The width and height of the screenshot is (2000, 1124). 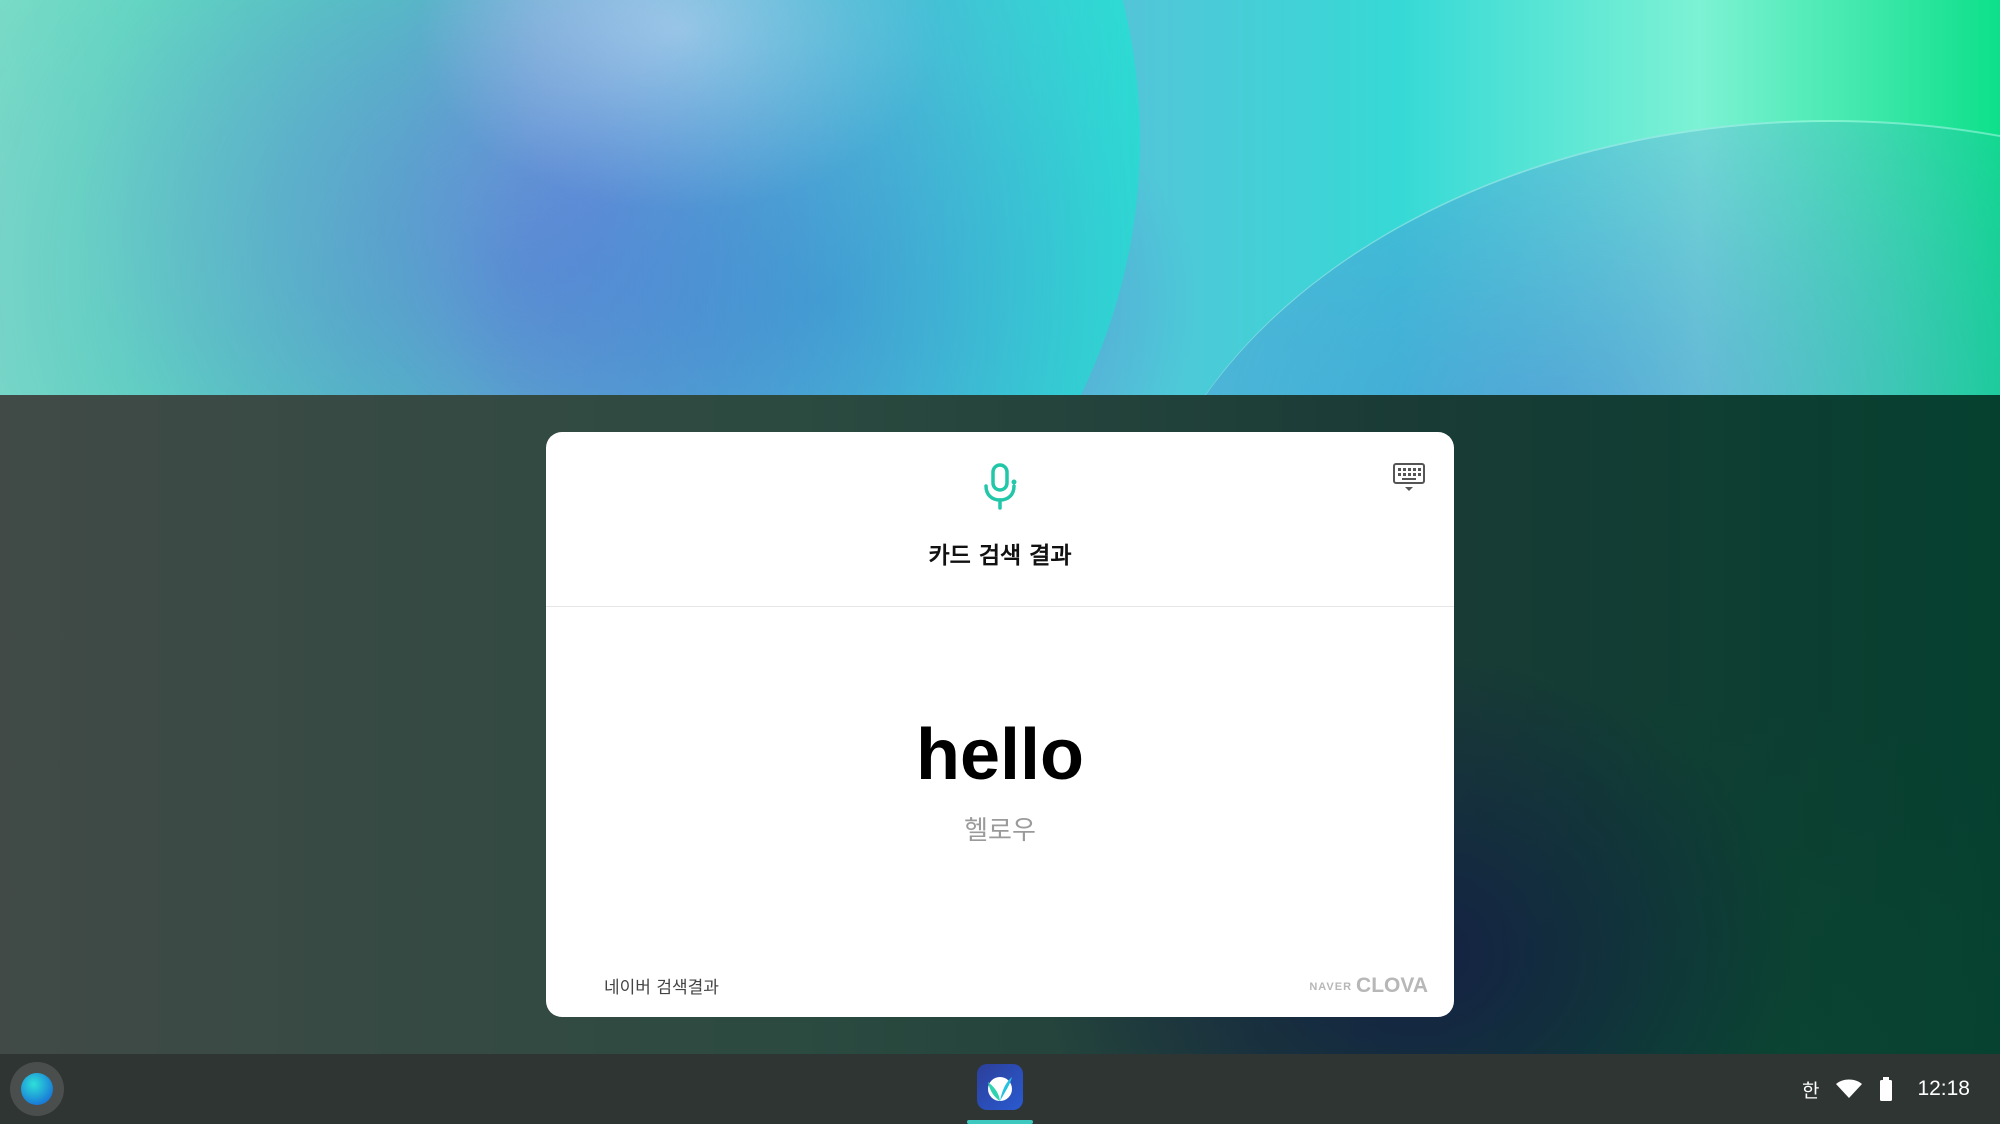 What do you see at coordinates (999, 755) in the screenshot?
I see `result-word: hello` at bounding box center [999, 755].